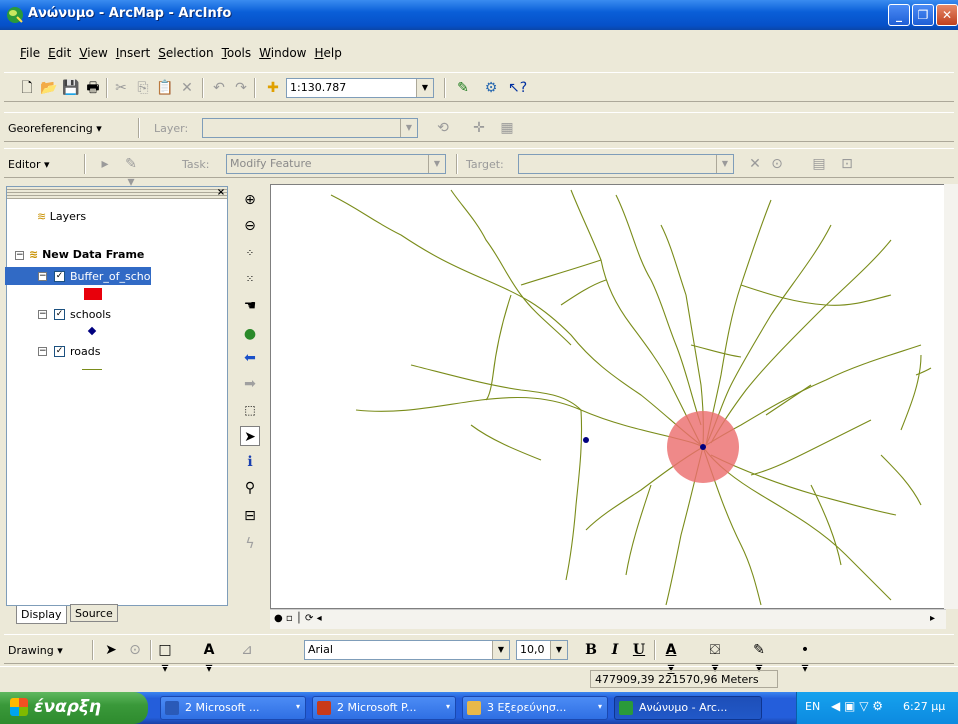 Image resolution: width=958 pixels, height=724 pixels. I want to click on minimize-button: _, so click(899, 15).